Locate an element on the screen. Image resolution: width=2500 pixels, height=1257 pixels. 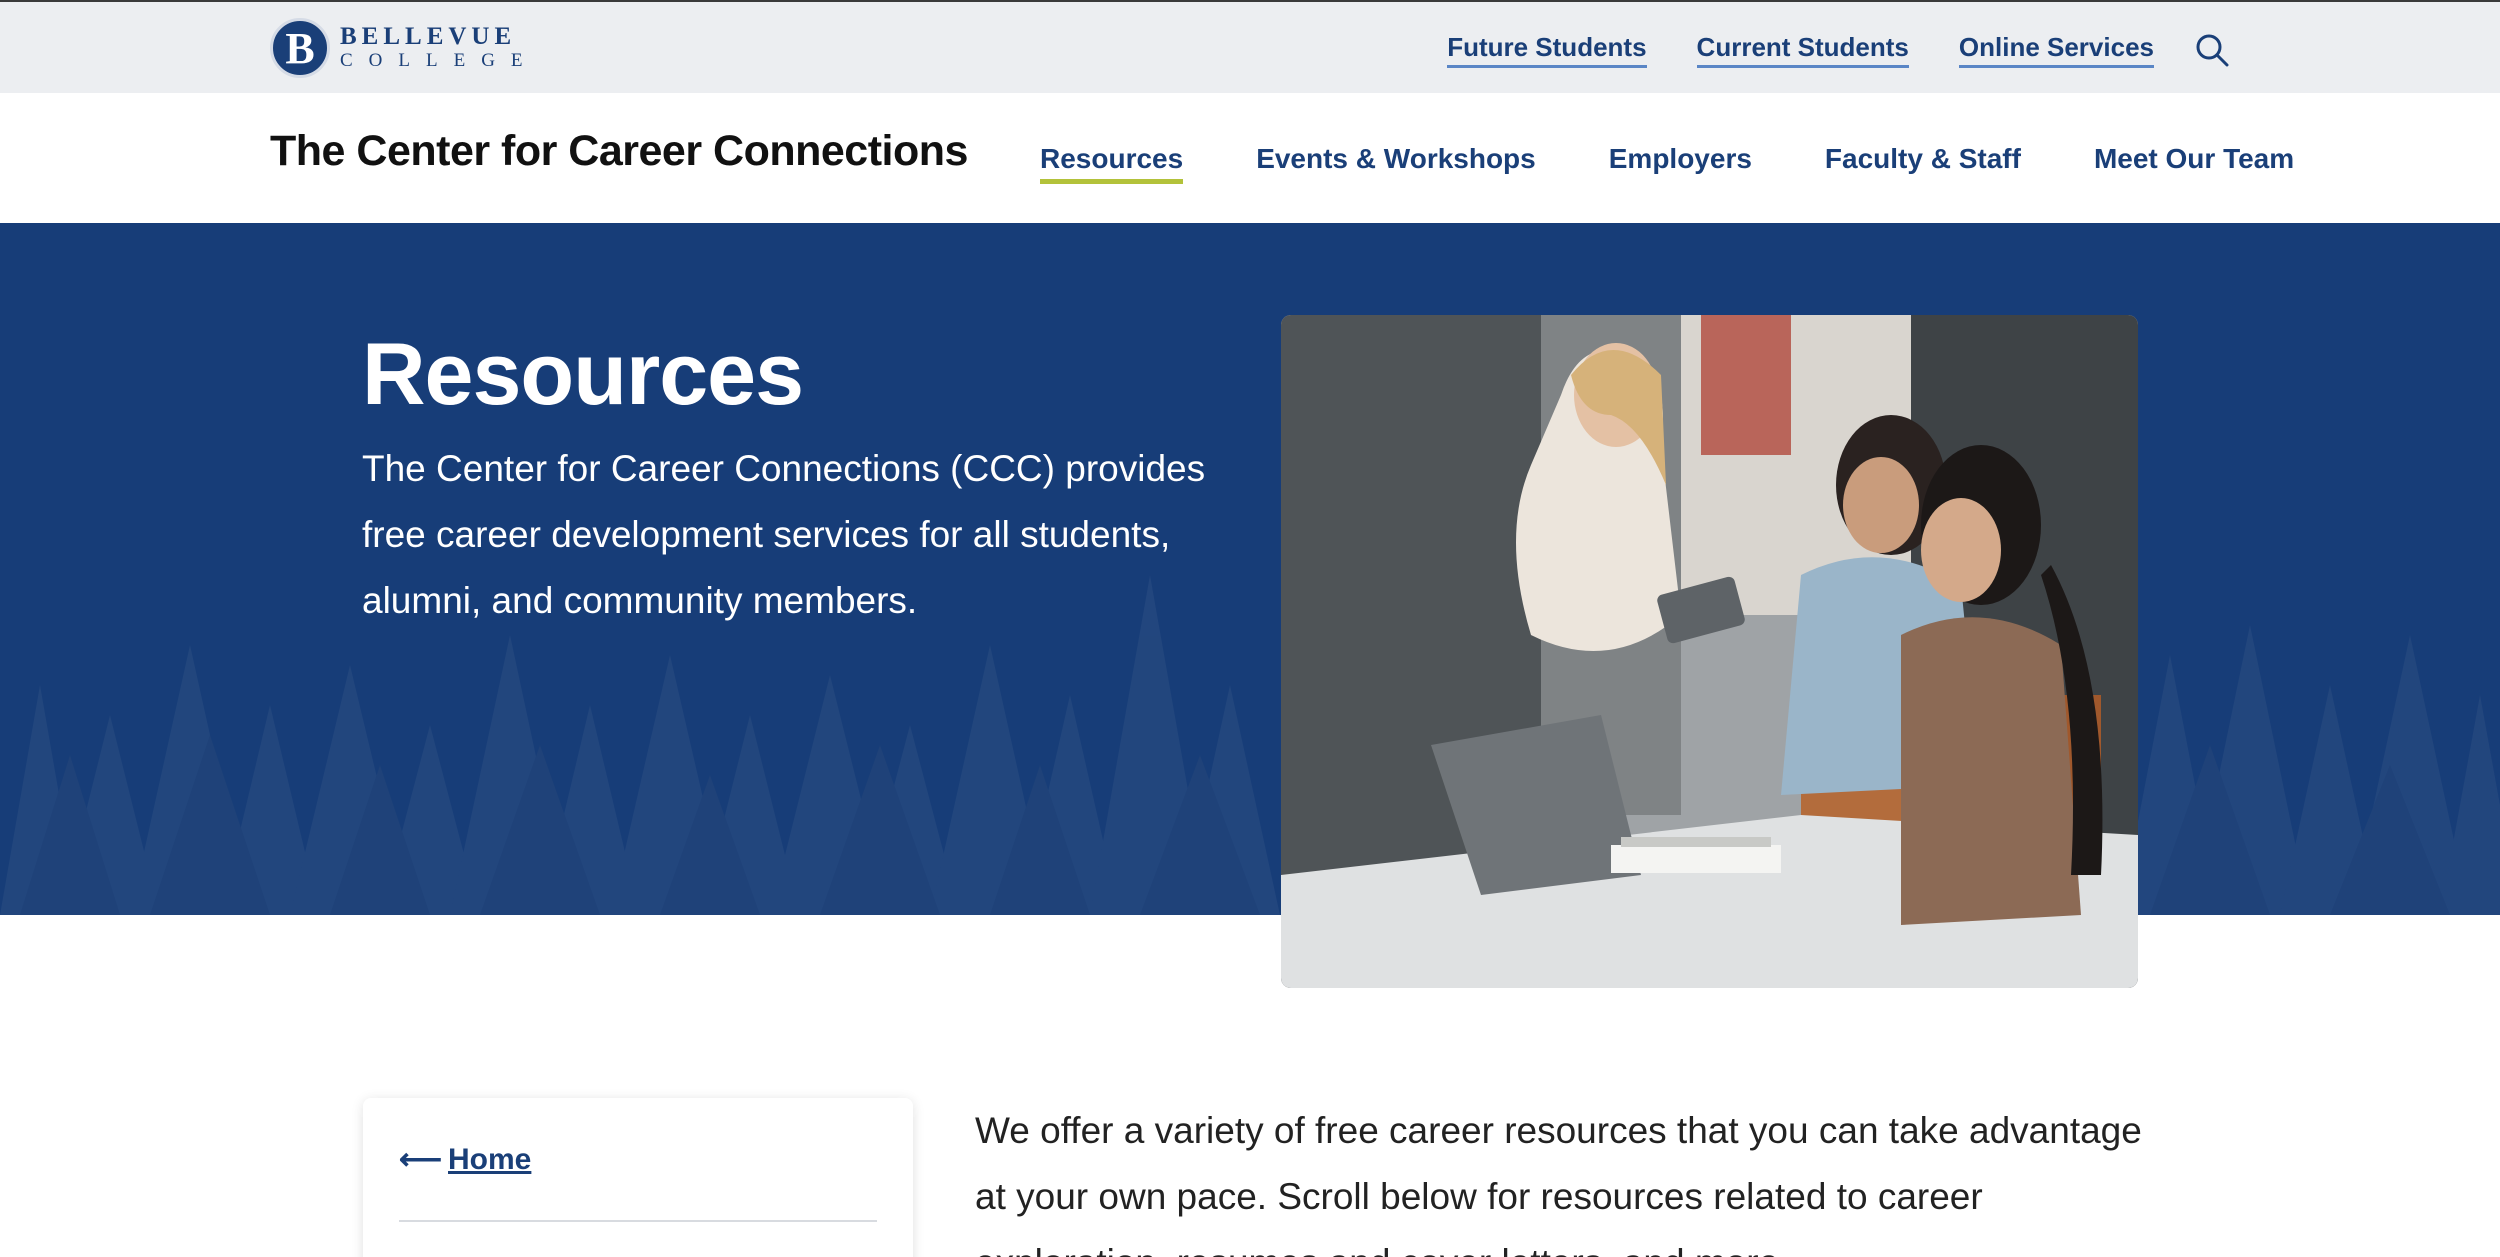
home-link: ⟵ Home is located at coordinates (465, 1159).